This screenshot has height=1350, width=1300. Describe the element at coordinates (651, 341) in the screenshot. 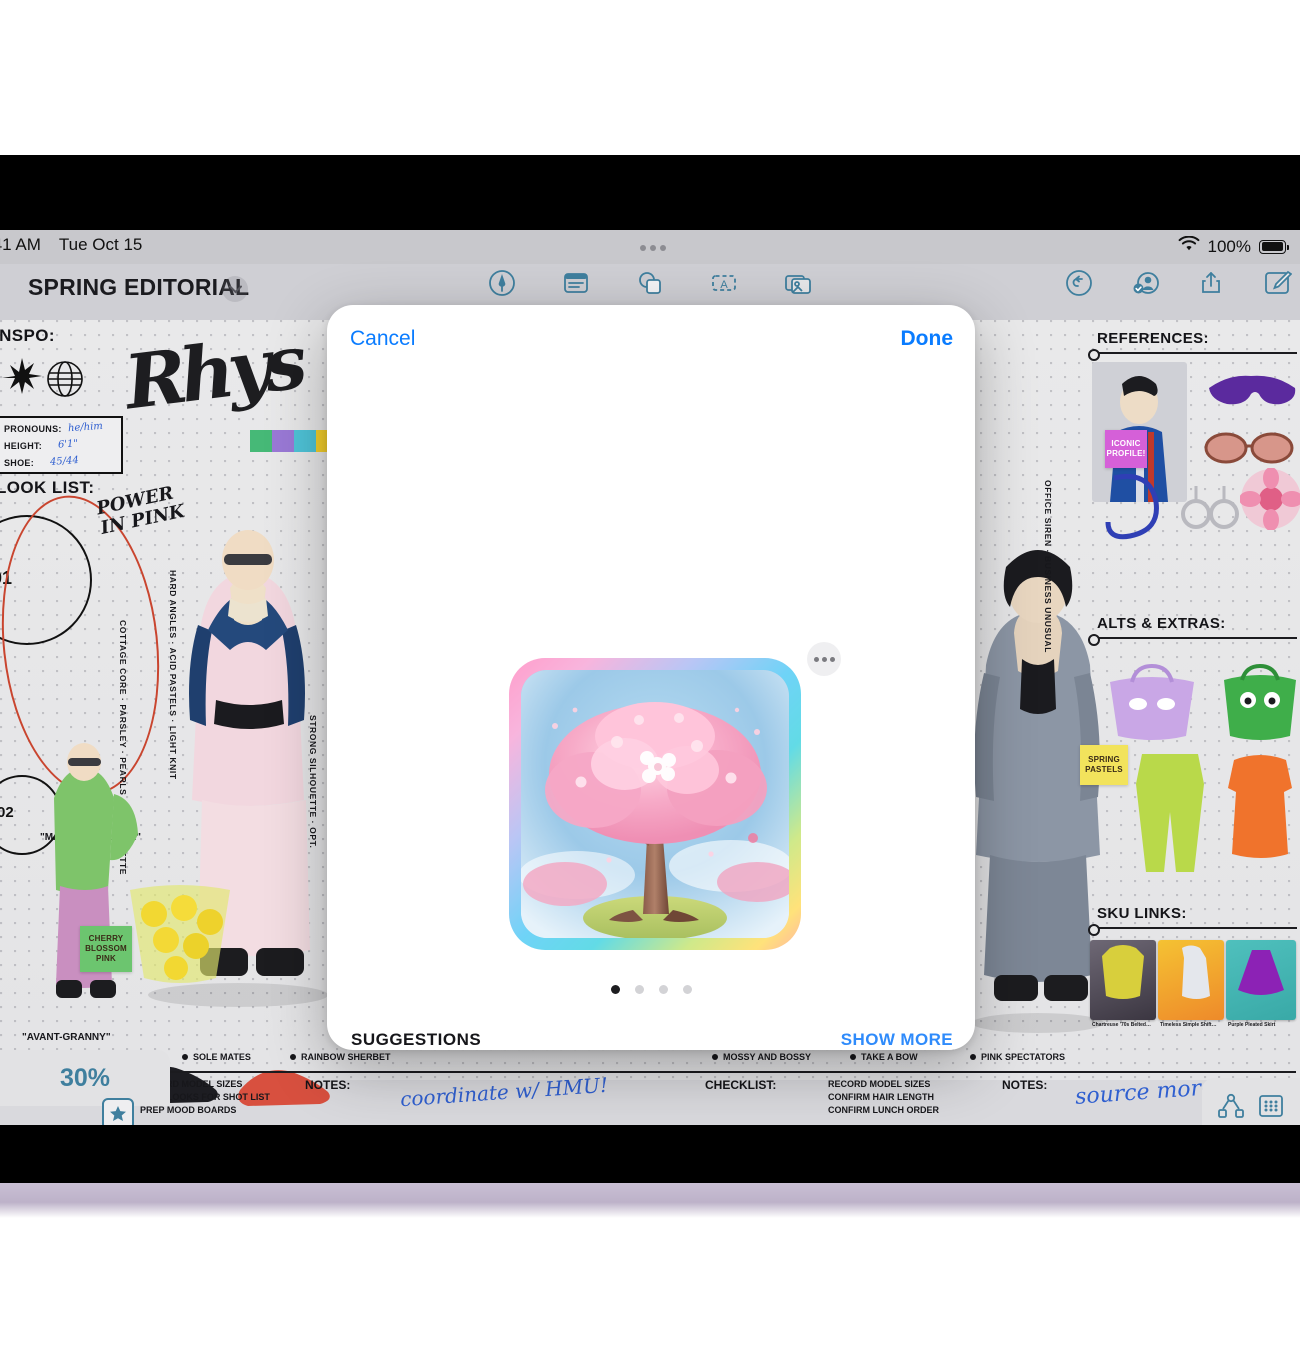

I see `dialog-header: Cancel Done` at that location.